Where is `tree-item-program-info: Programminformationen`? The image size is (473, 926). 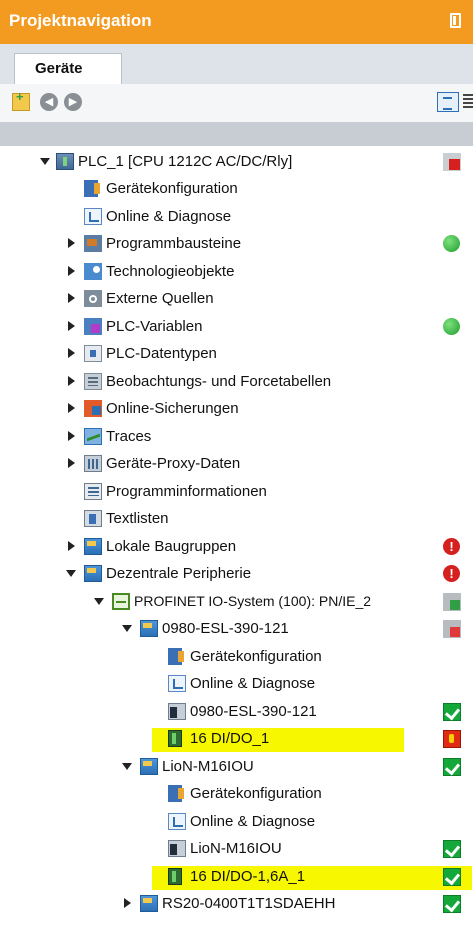
tree-item-program-info: Programminformationen is located at coordinates (236, 491).